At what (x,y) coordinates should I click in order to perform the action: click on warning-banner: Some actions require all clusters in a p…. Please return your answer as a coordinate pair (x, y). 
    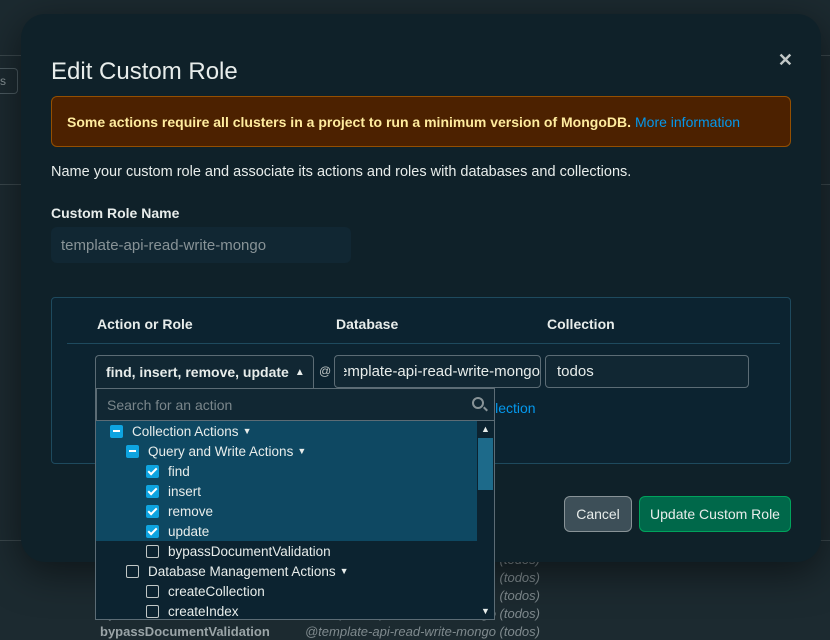
    Looking at the image, I should click on (421, 121).